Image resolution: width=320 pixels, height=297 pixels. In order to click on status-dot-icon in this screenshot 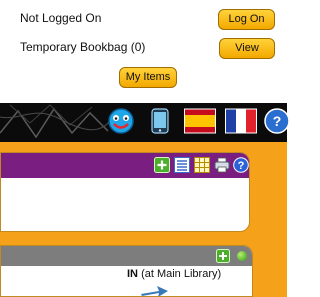, I will do `click(242, 256)`.